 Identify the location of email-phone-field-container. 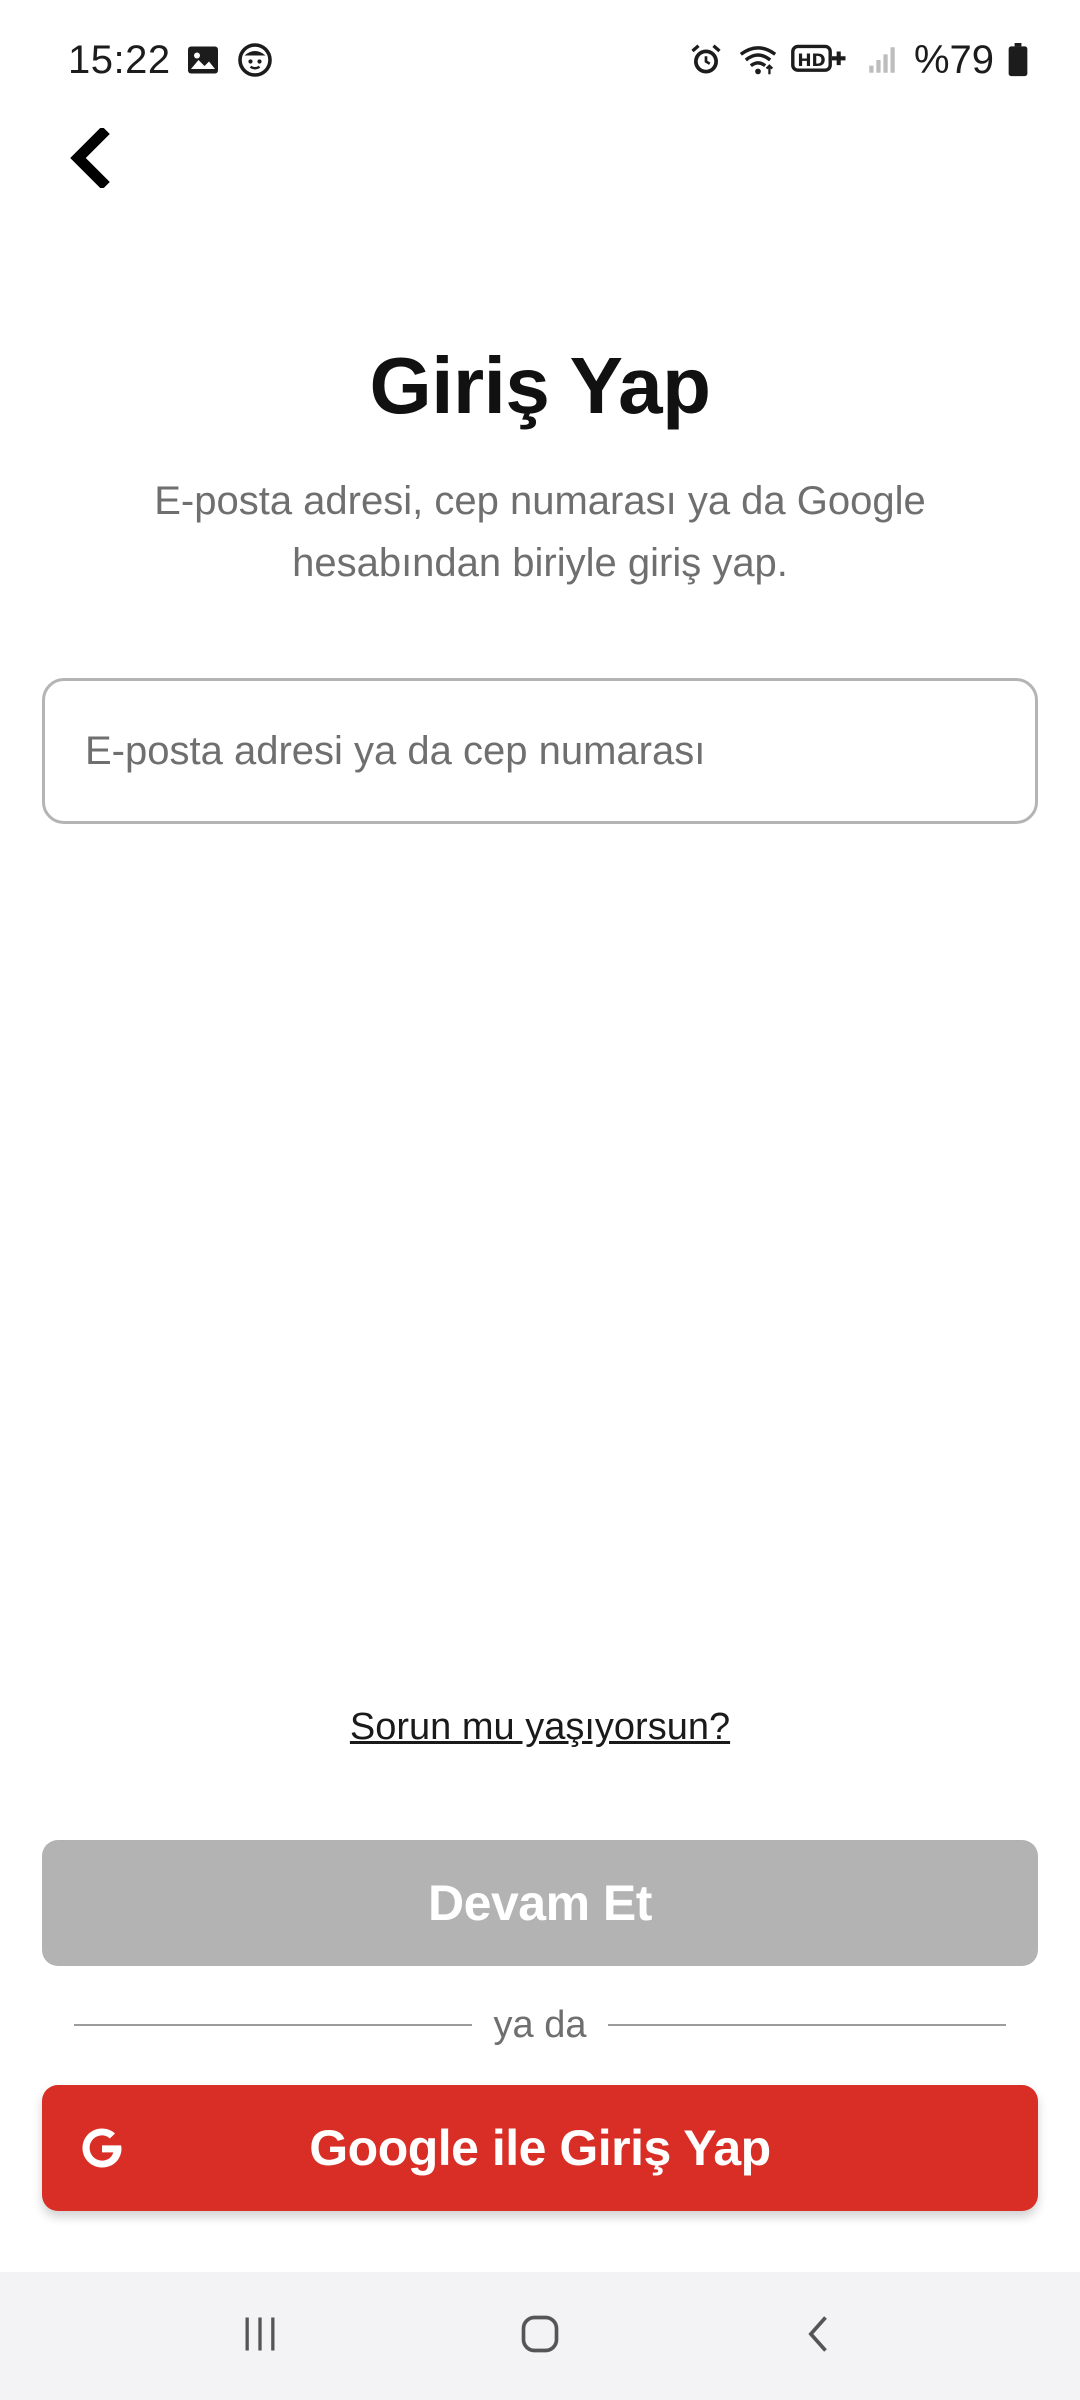
(540, 751).